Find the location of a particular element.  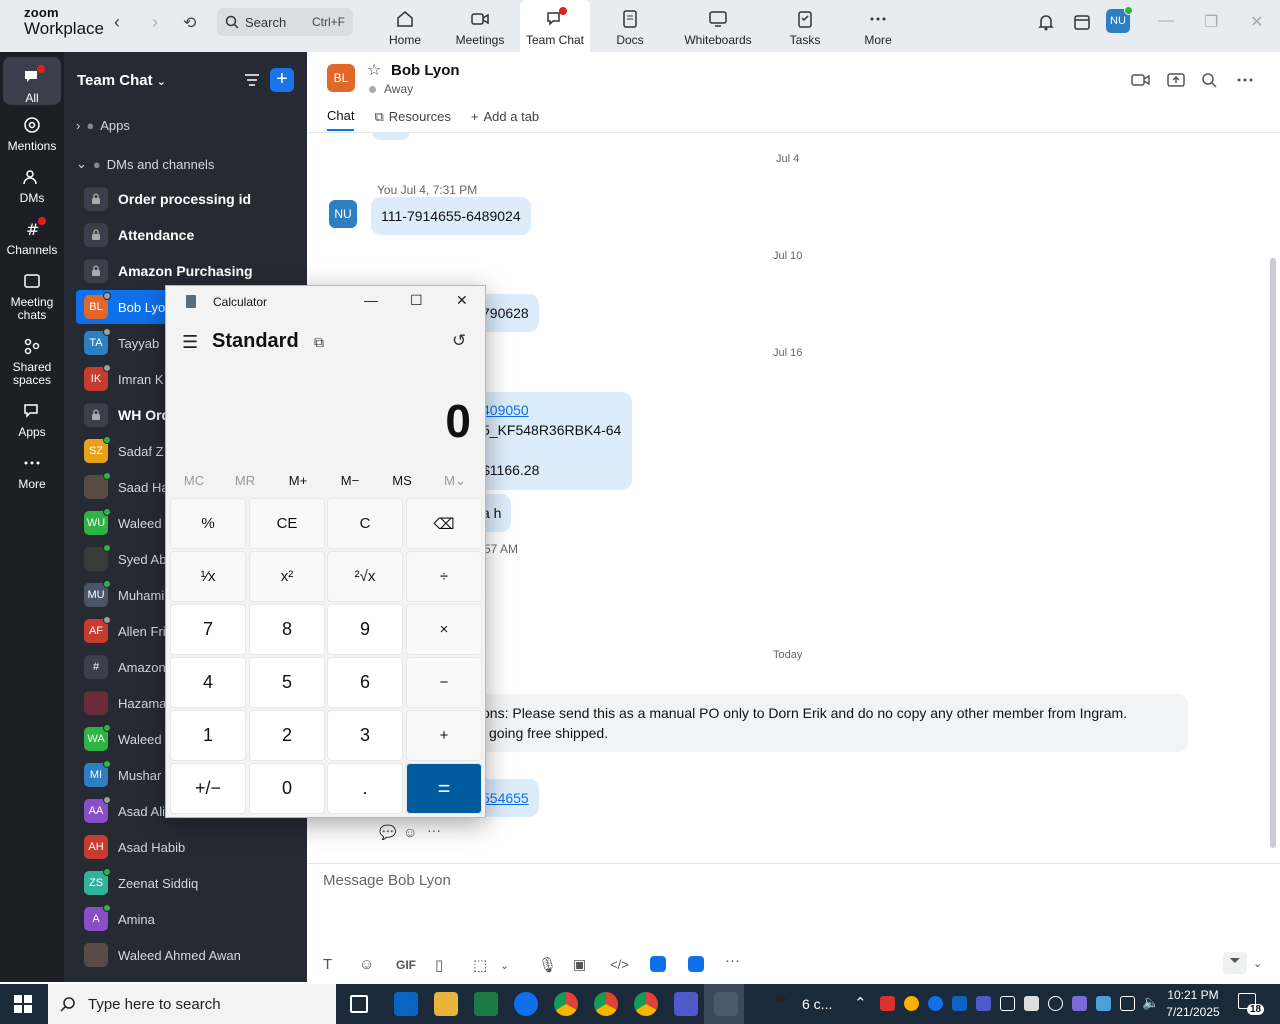

chat-scrollbar is located at coordinates (1273, 553).